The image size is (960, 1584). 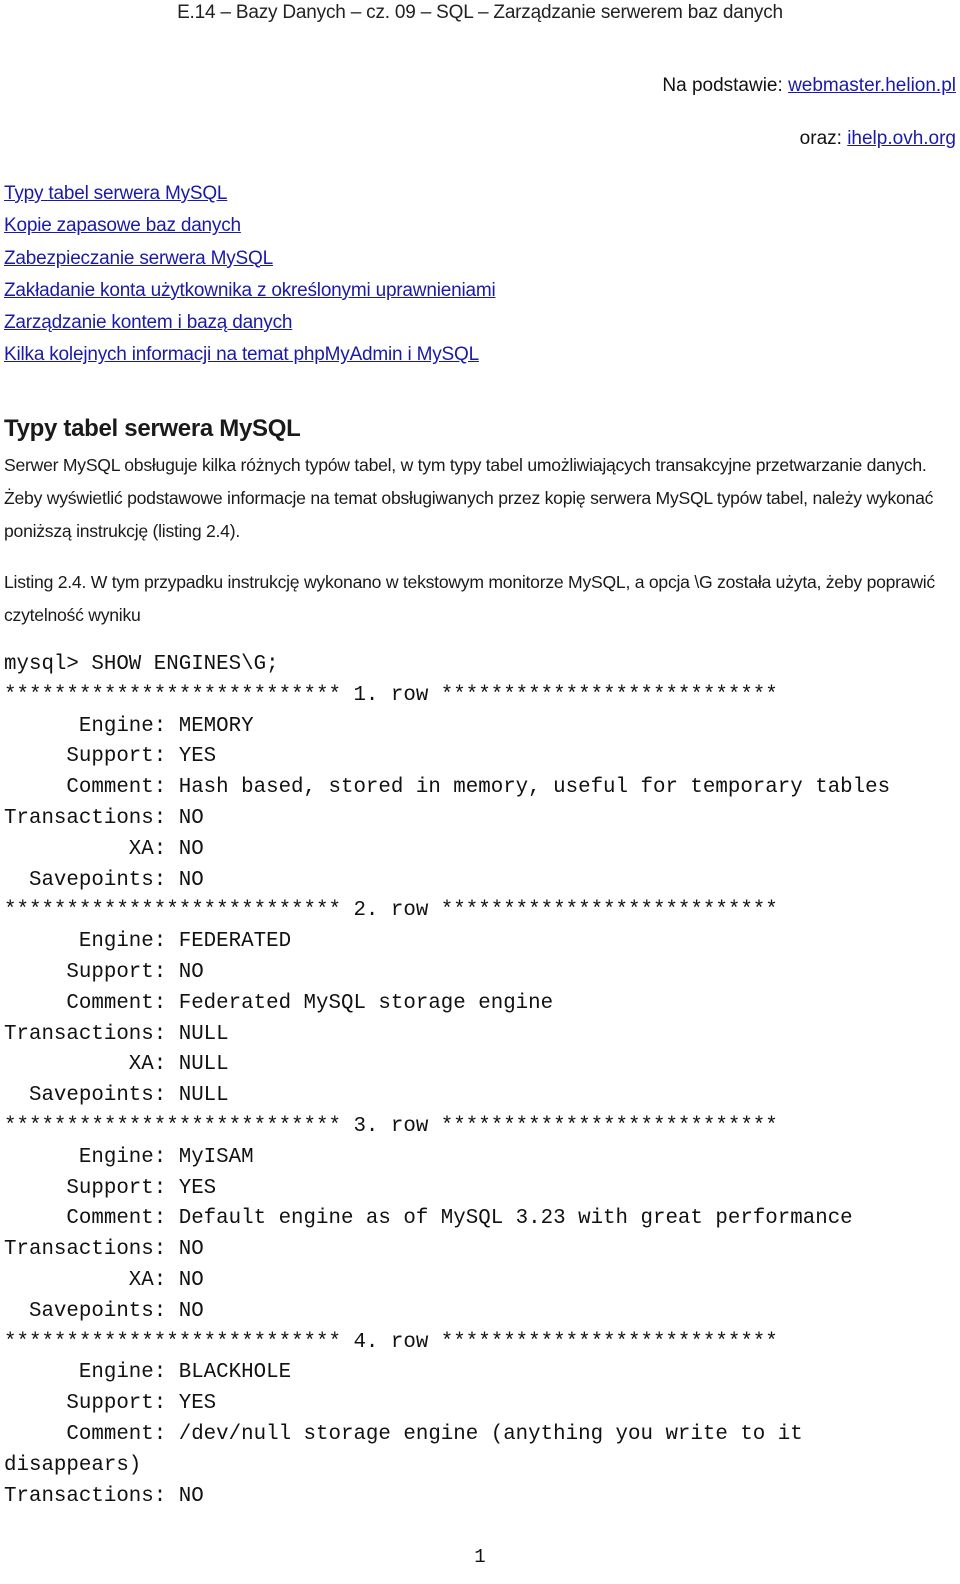 I want to click on listing-line: Comment: Federated MySQL storage engine, so click(x=279, y=1003).